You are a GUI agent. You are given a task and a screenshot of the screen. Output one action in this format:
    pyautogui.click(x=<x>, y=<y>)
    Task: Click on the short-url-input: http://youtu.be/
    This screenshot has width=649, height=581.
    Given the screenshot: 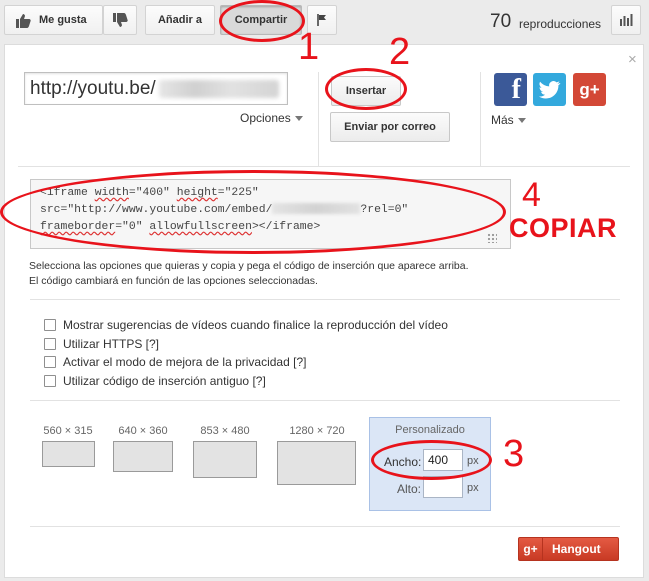 What is the action you would take?
    pyautogui.click(x=156, y=88)
    